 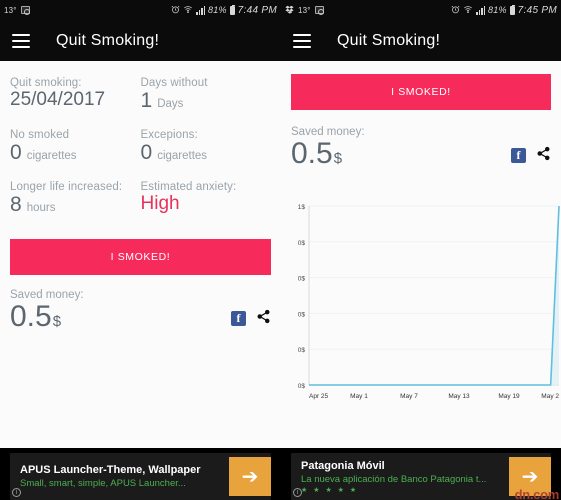 What do you see at coordinates (330, 490) in the screenshot?
I see `ad-rating-stars: ★ ★ ★ ★ ★` at bounding box center [330, 490].